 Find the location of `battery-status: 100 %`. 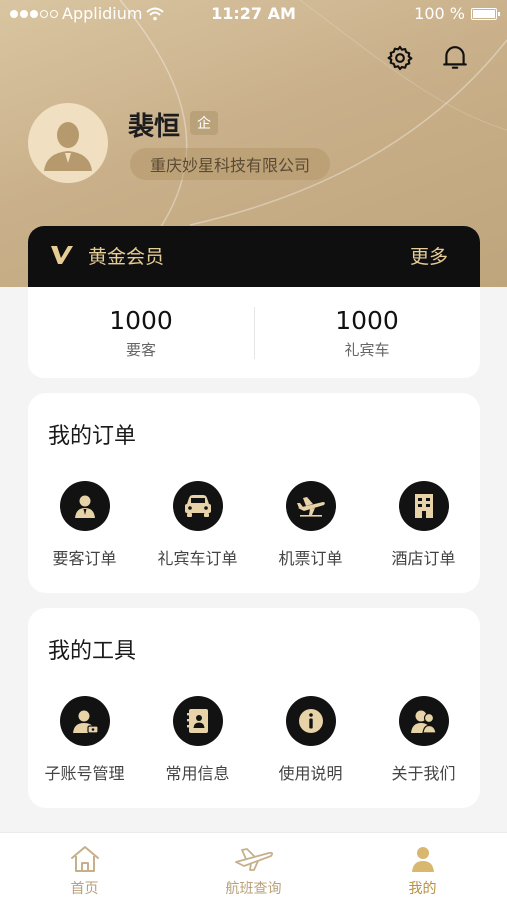

battery-status: 100 % is located at coordinates (457, 13).